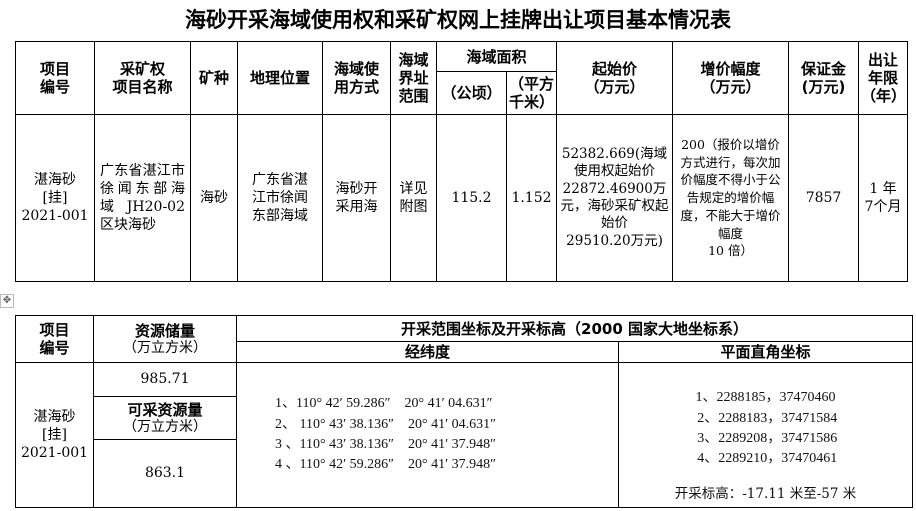  Describe the element at coordinates (280, 198) in the screenshot. I see `cell-location: 广东省湛江市徐闻东部海域` at that location.